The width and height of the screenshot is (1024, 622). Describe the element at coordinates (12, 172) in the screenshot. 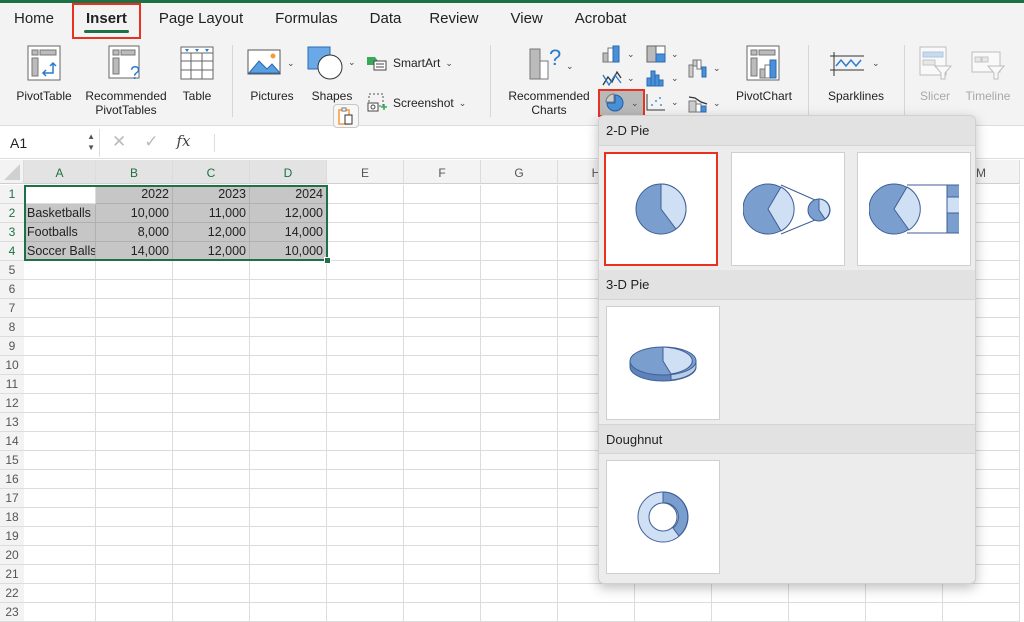

I see `select-all-corner` at that location.